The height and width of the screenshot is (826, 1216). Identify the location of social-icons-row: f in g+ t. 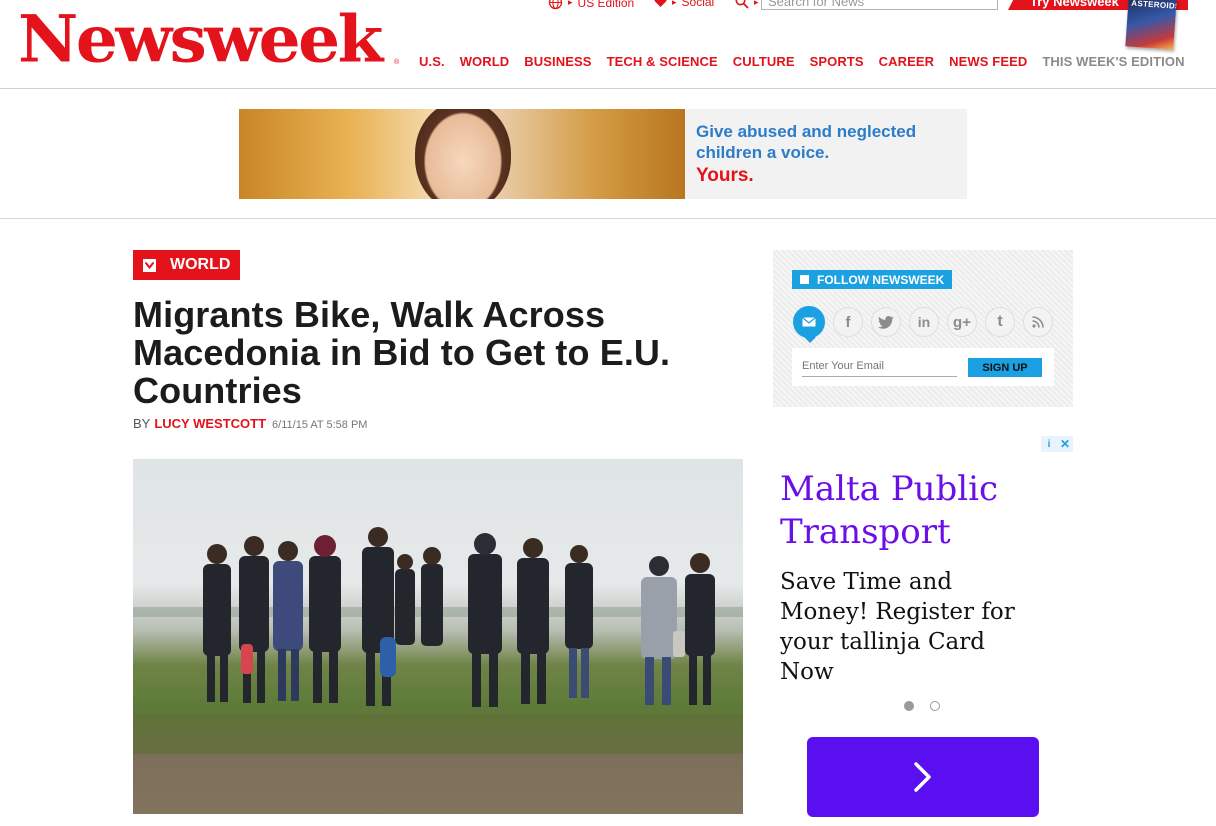
(923, 324).